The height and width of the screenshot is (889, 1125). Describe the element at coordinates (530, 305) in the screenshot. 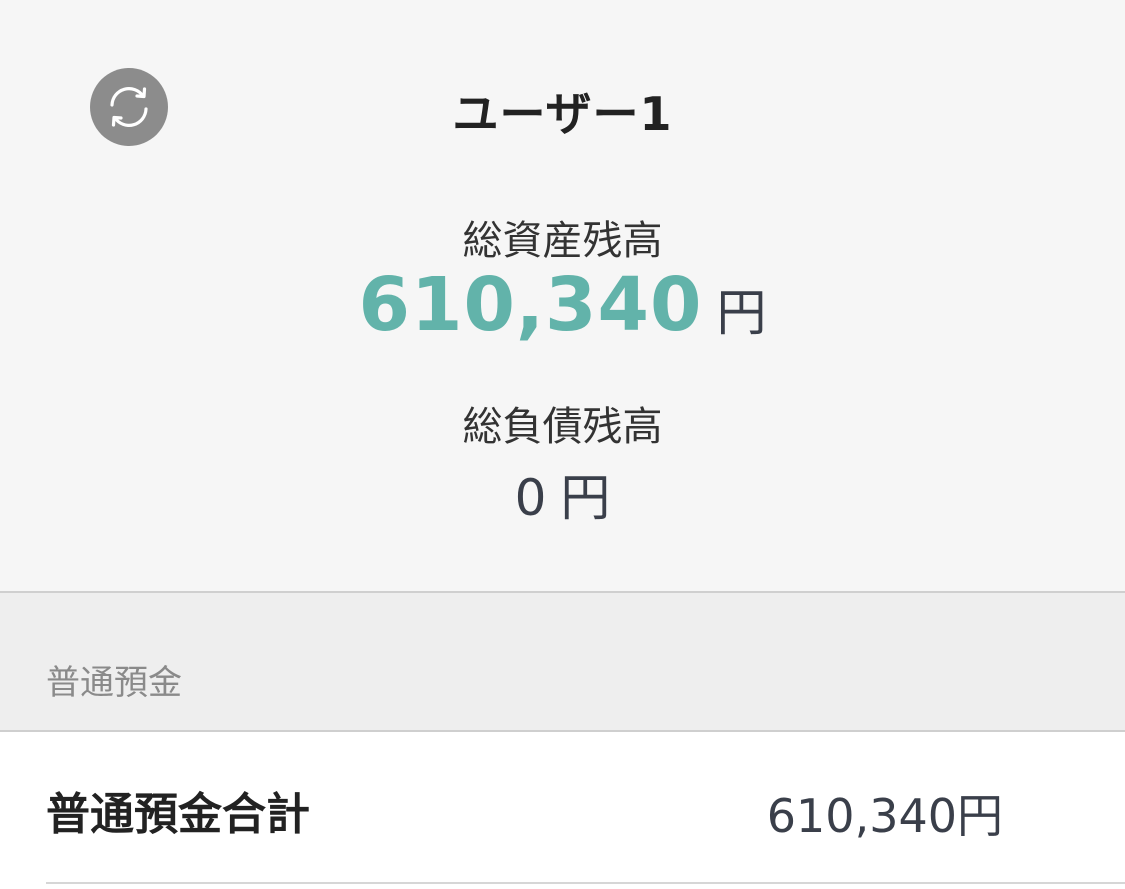

I see `total-assets-value: 610,340` at that location.